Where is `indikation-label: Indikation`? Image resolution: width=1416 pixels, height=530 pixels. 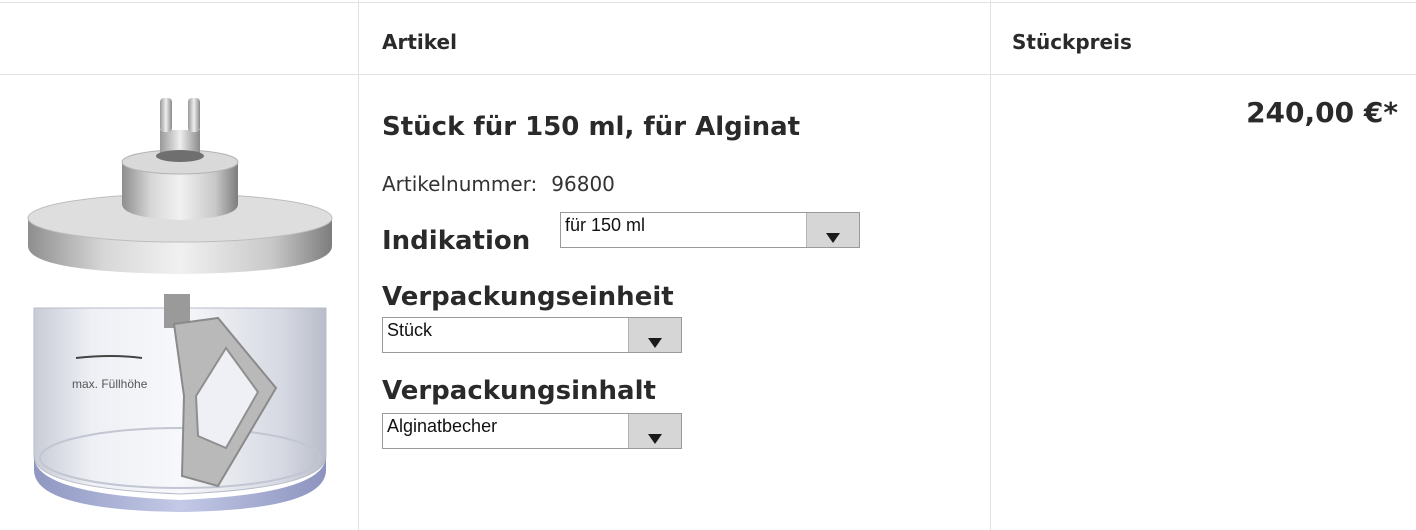 indikation-label: Indikation is located at coordinates (456, 241).